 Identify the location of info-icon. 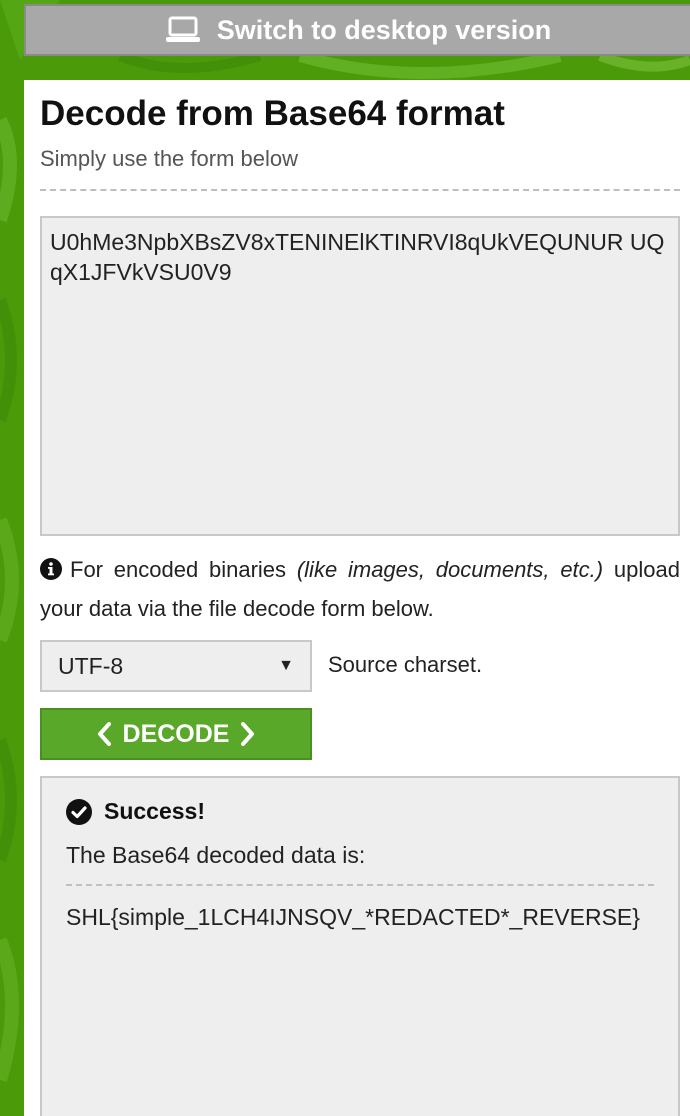
(51, 573).